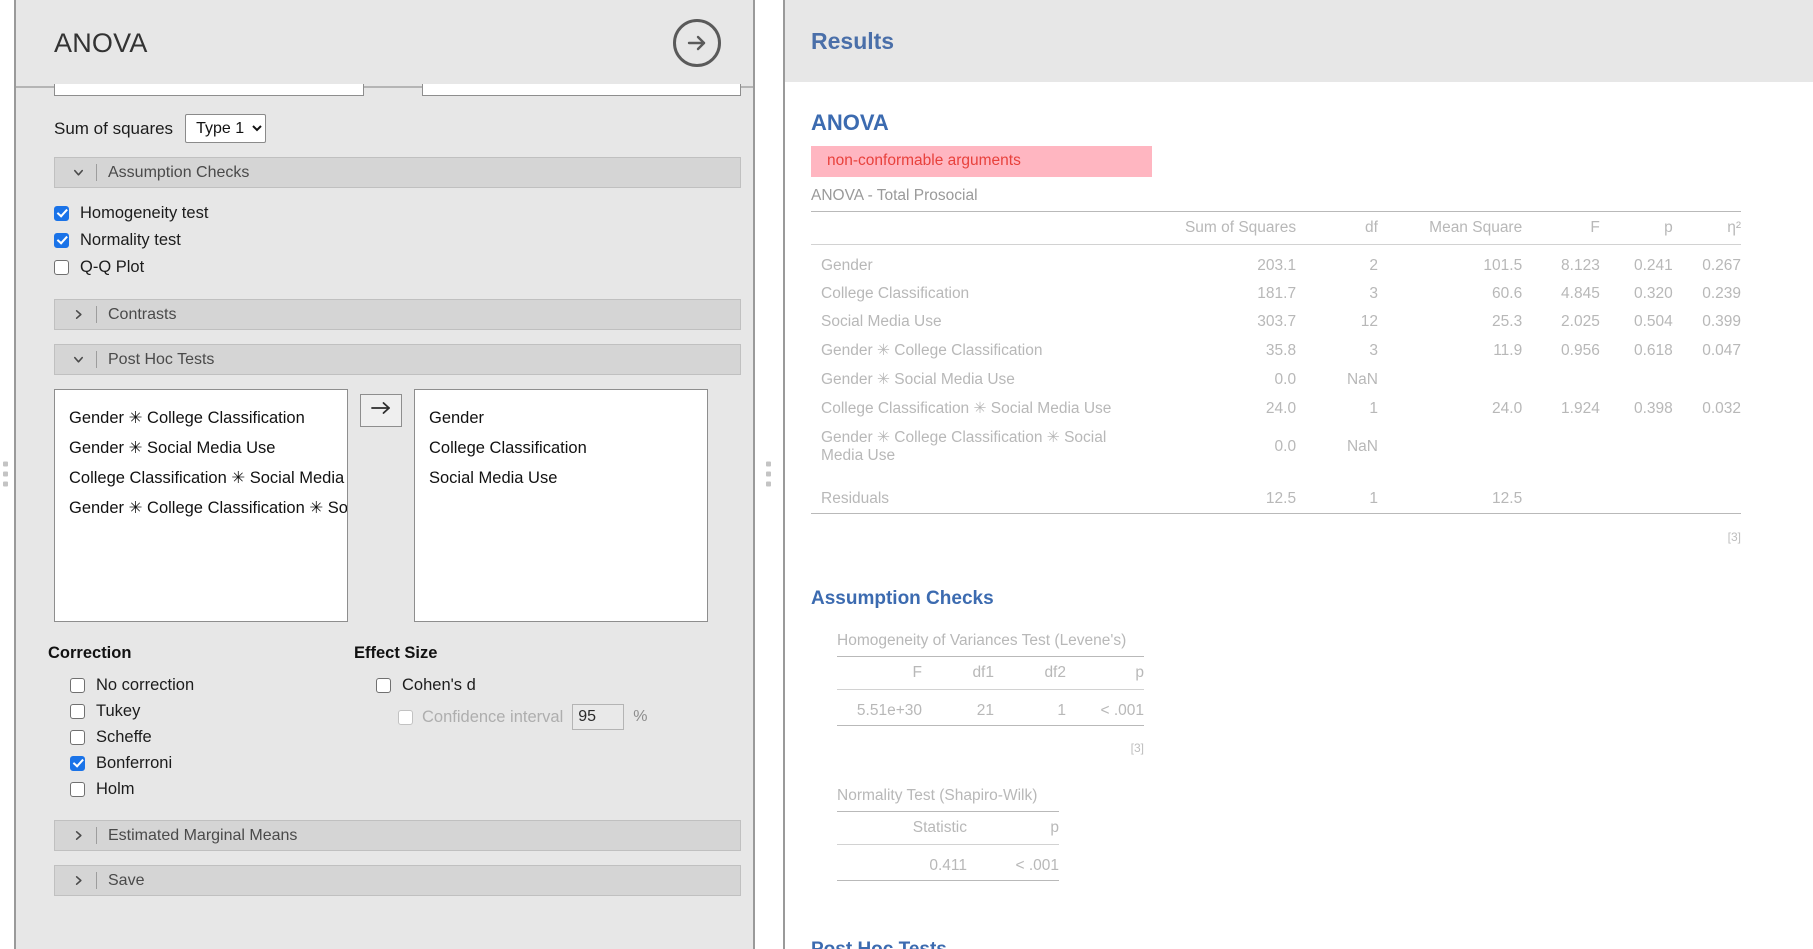 Image resolution: width=1813 pixels, height=949 pixels. I want to click on cell-term: Gender ✳ College Classification, so click(932, 350).